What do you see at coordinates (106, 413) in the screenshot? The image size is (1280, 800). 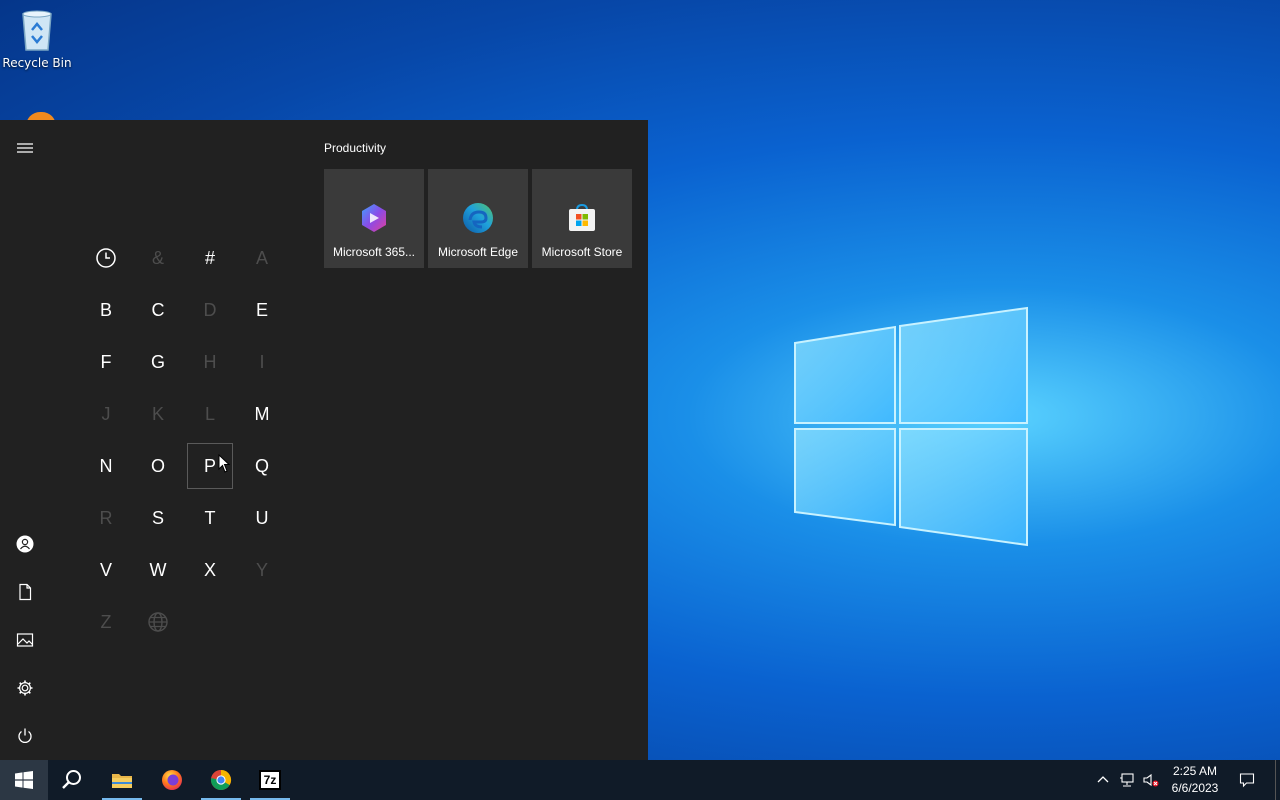 I see `jump-letter-button: J` at bounding box center [106, 413].